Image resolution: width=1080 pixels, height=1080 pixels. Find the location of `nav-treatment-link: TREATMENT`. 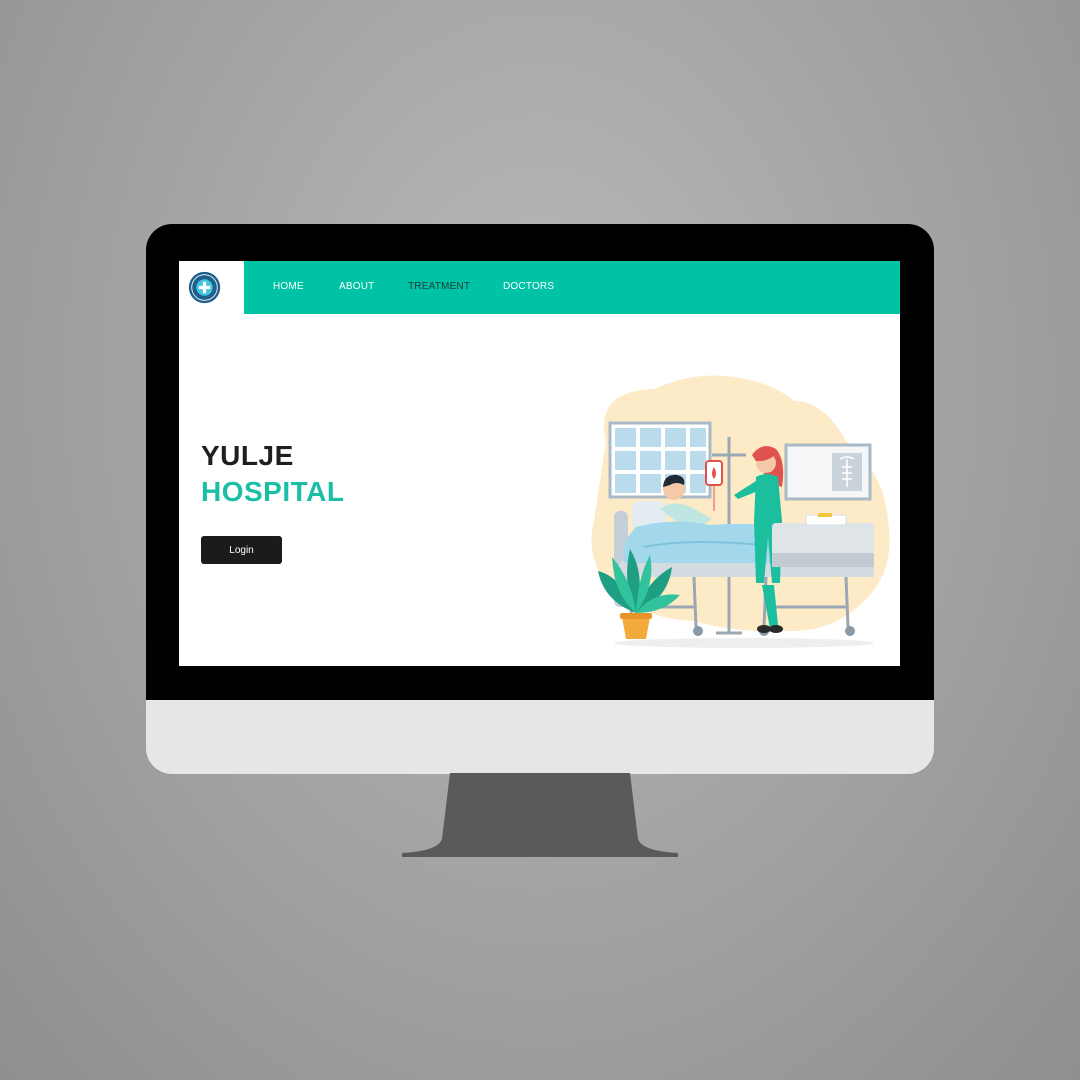

nav-treatment-link: TREATMENT is located at coordinates (439, 286).